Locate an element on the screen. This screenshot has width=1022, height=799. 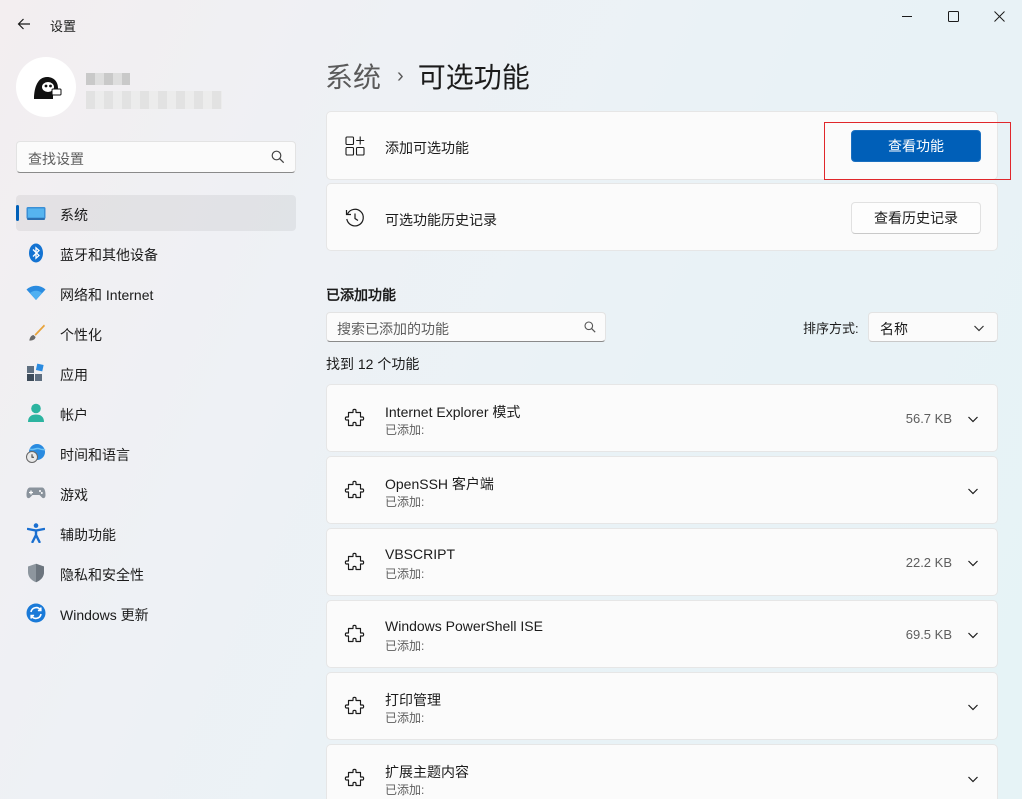
account-icon is located at coordinates (36, 413).